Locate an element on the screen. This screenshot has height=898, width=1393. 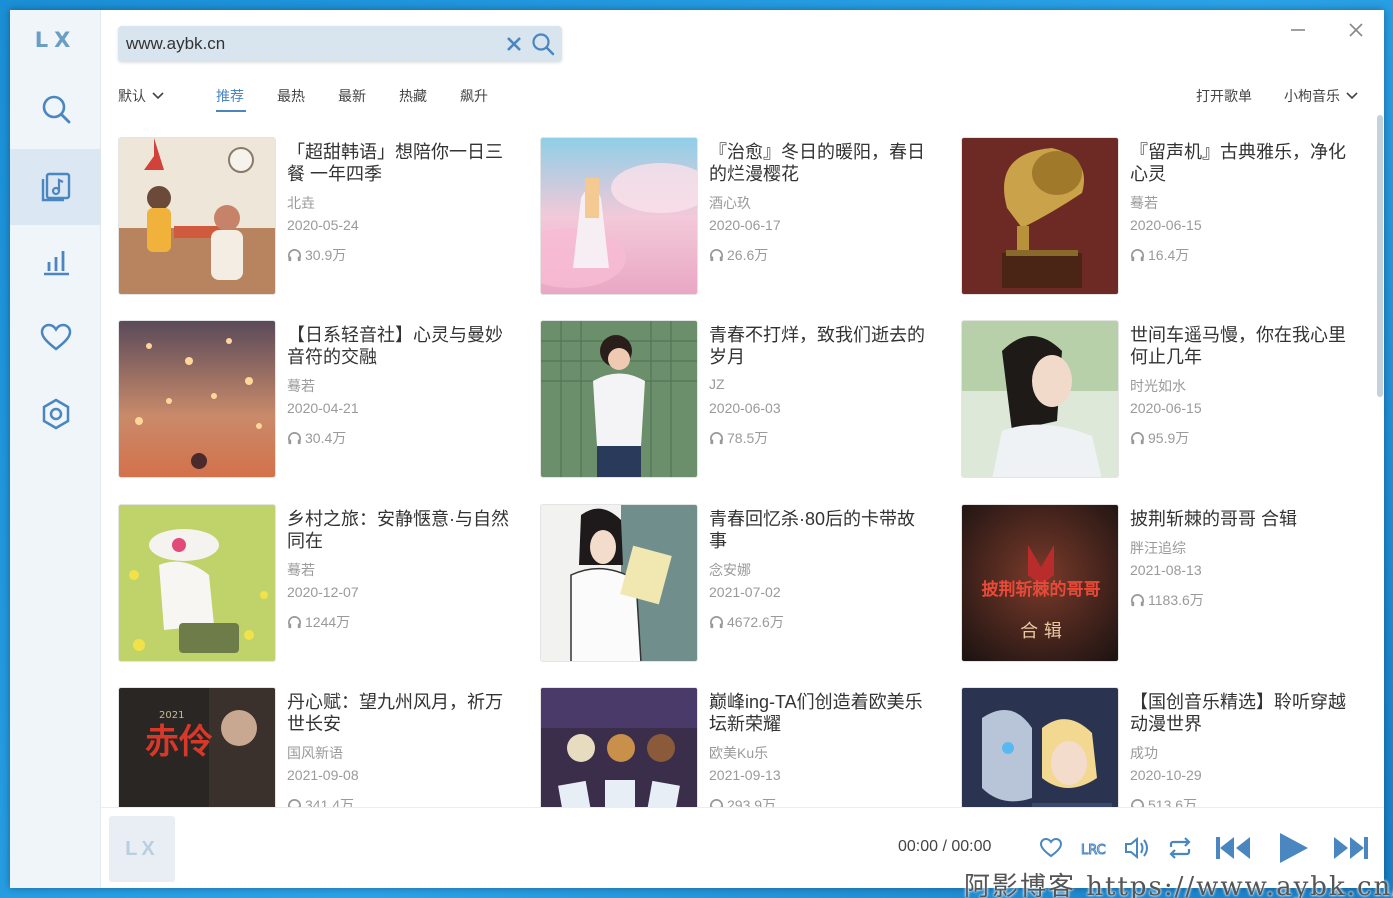
playlist-card: 世间车遥马慢，你在我心里何止几年 时光如水 2020-06-15 95.9万 is located at coordinates (1166, 400).